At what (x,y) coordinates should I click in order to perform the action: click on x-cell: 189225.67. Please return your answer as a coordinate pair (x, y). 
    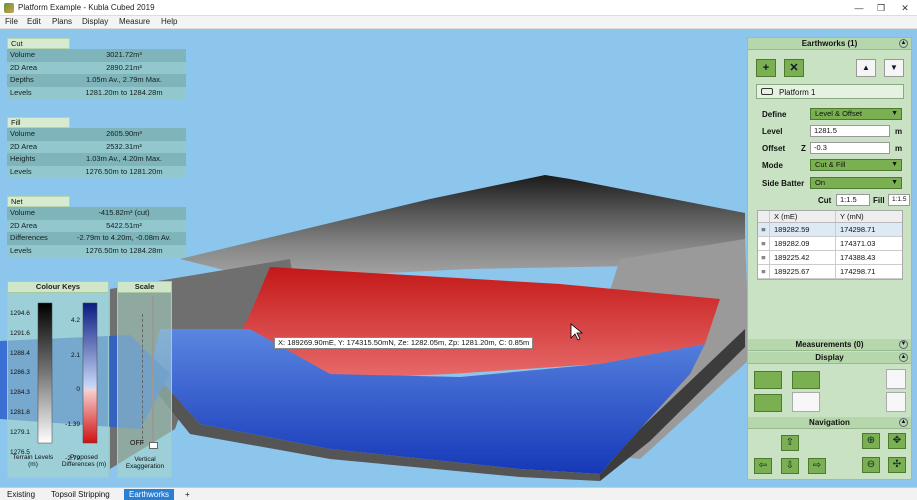
    Looking at the image, I should click on (803, 271).